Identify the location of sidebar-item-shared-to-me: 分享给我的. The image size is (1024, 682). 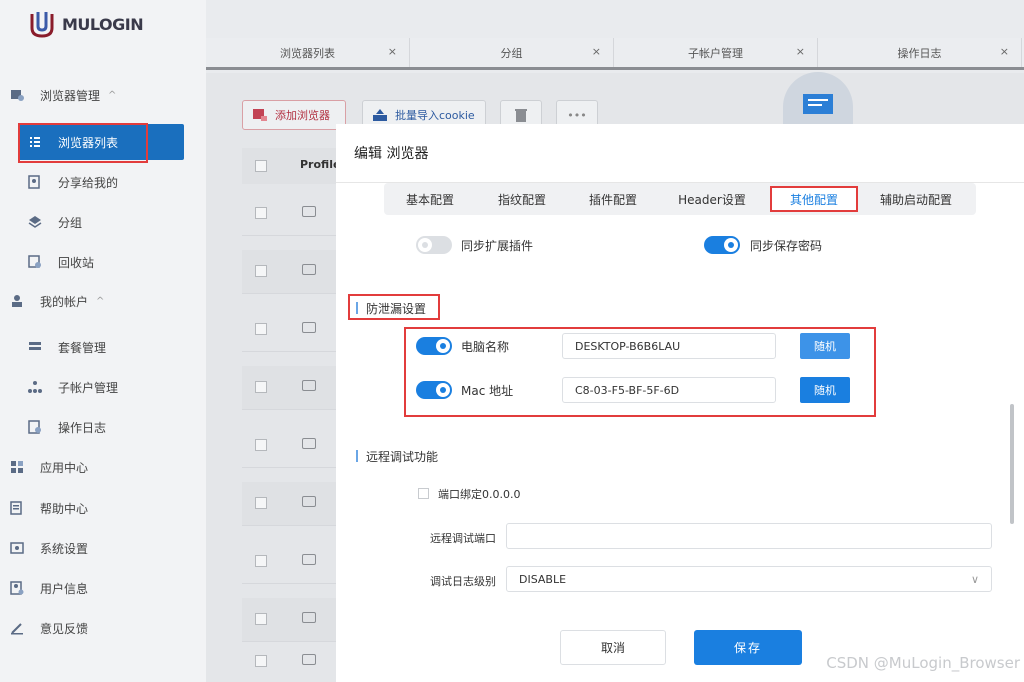
(103, 182).